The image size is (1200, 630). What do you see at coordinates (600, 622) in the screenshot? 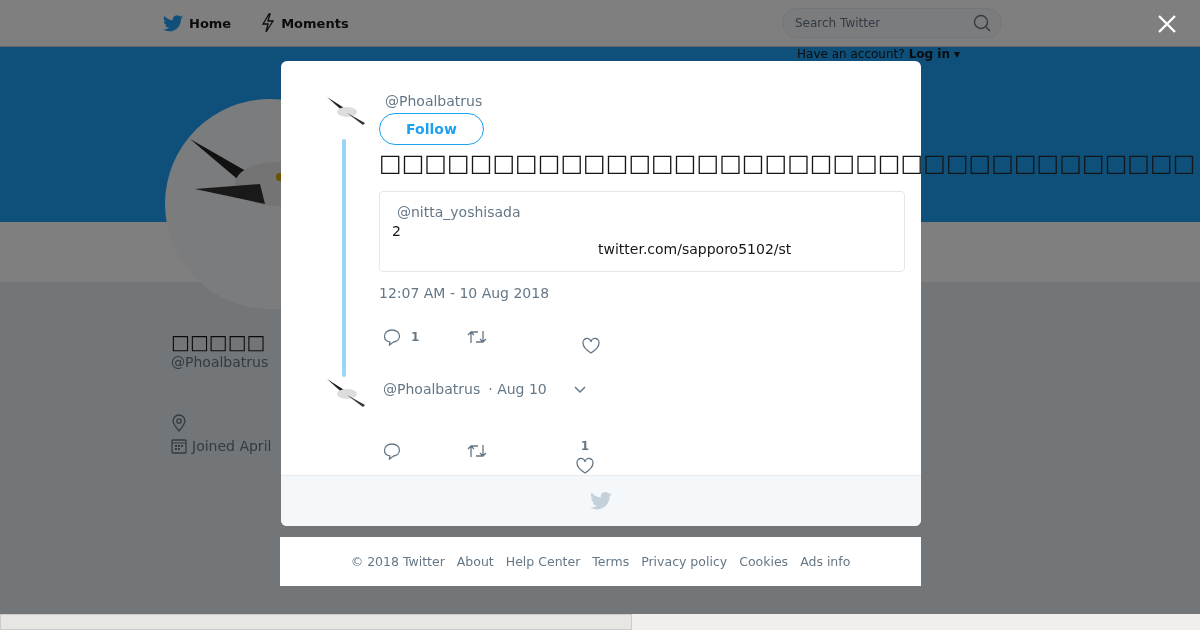
I see `horizontal-scrollbar` at bounding box center [600, 622].